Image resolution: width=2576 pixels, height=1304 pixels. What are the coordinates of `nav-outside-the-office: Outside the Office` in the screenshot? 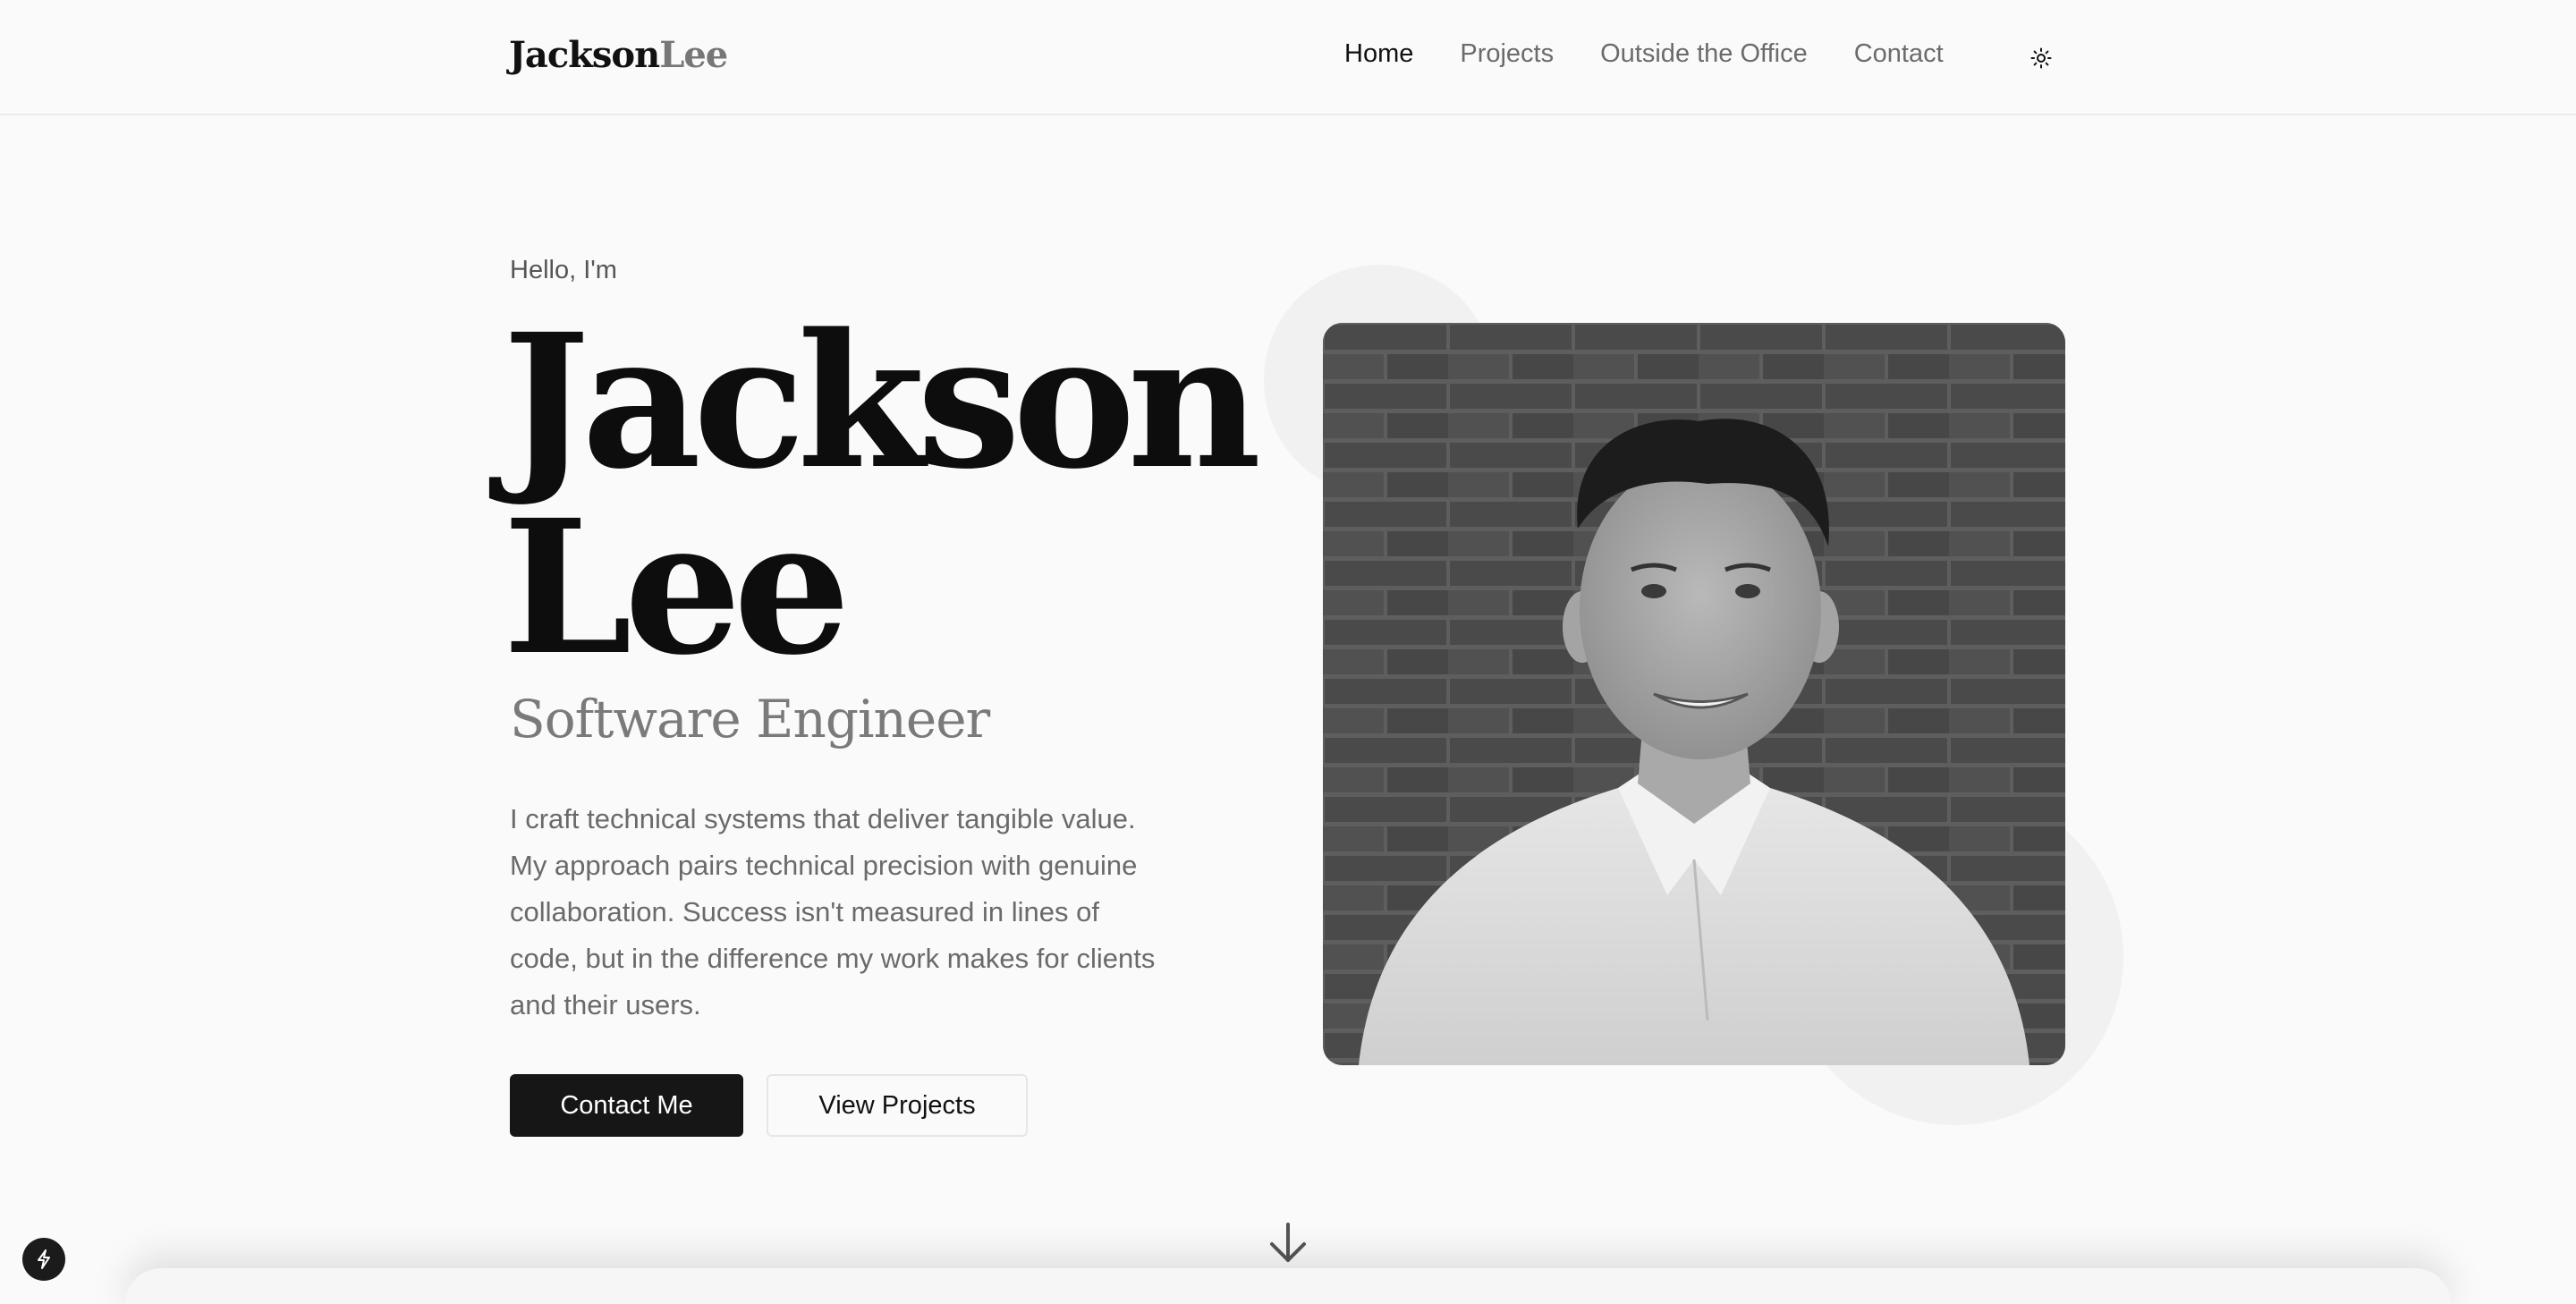 It's located at (1704, 54).